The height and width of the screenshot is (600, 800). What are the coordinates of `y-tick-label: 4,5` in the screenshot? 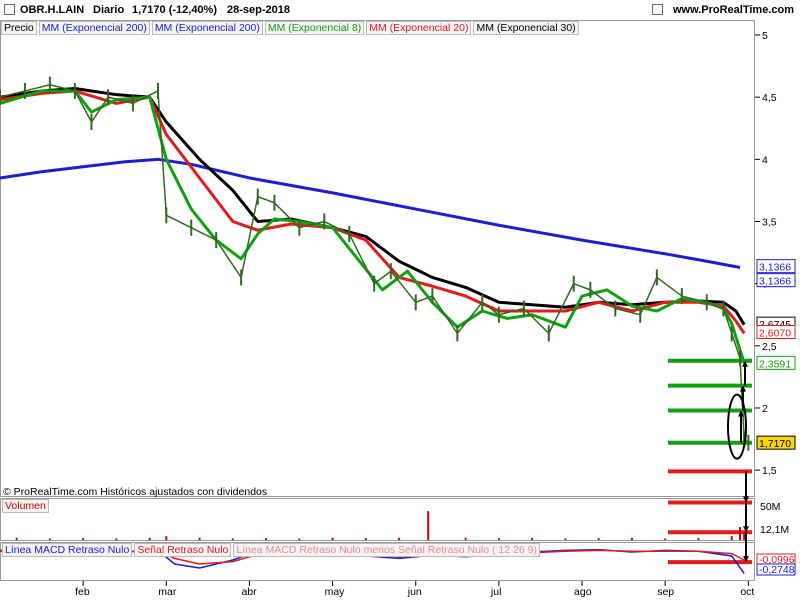 It's located at (769, 98).